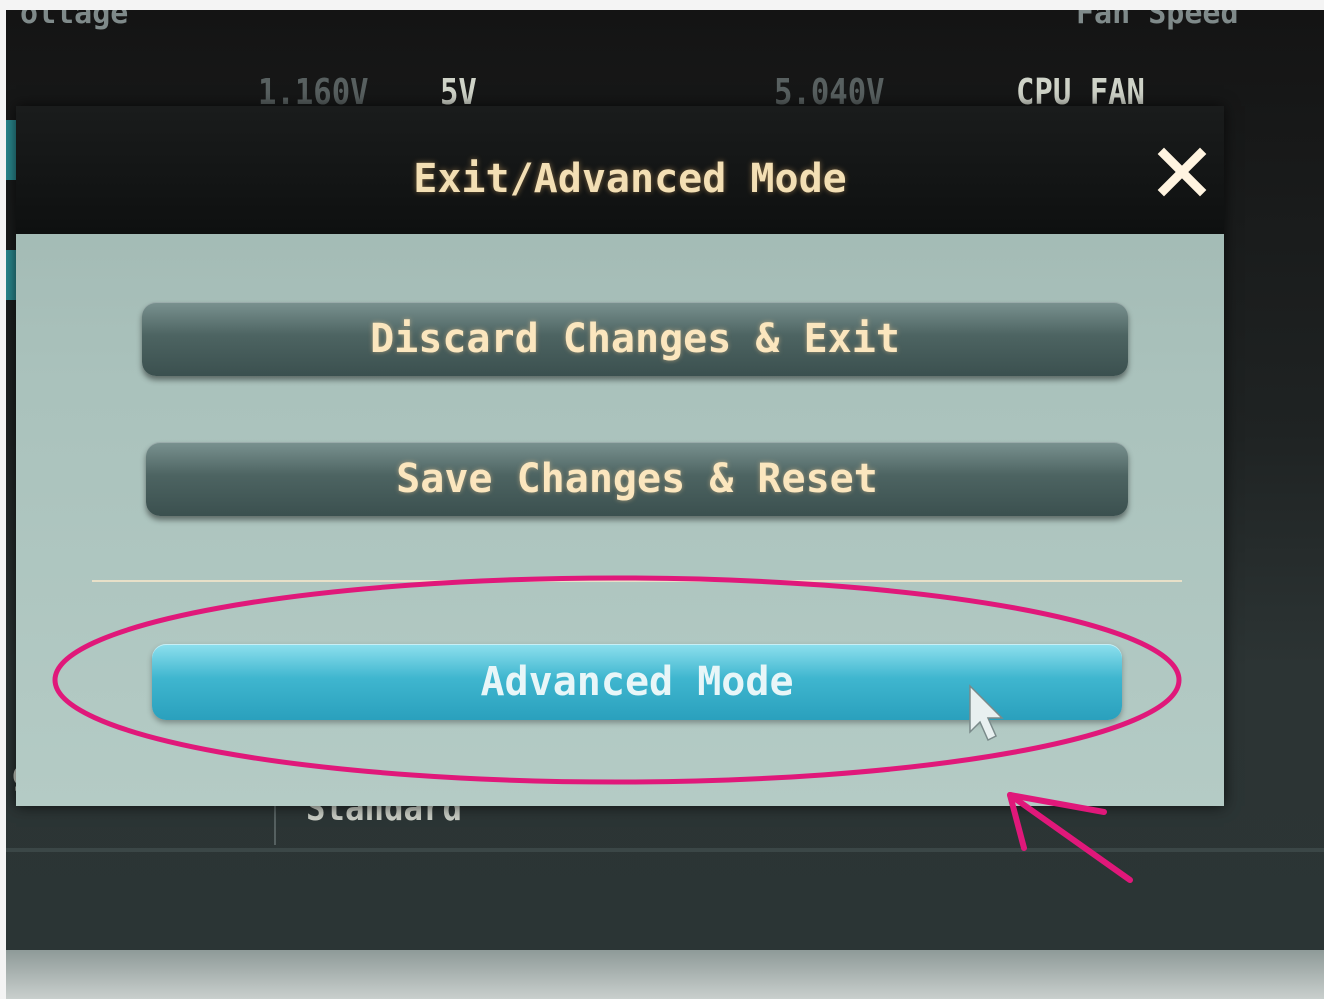 The image size is (1324, 999). Describe the element at coordinates (637, 581) in the screenshot. I see `dialog-divider` at that location.